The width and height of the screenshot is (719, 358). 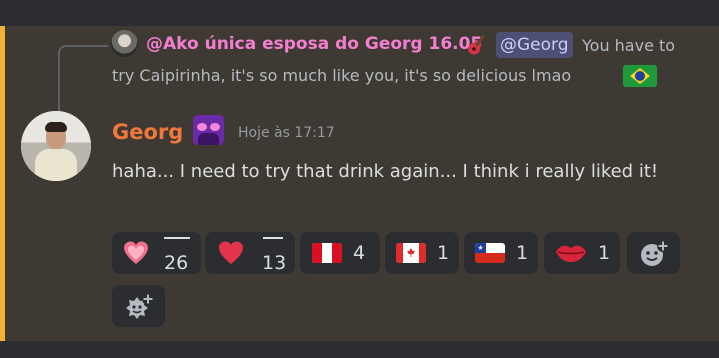 What do you see at coordinates (640, 76) in the screenshot?
I see `brazil-flag-icon` at bounding box center [640, 76].